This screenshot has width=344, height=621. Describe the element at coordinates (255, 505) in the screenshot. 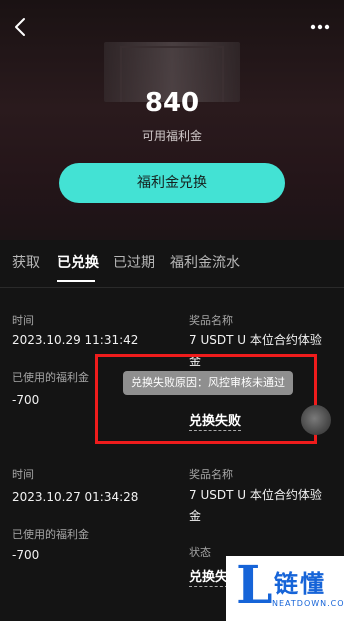

I see `record-prize: 7 USDT U 本位合约体验金` at that location.